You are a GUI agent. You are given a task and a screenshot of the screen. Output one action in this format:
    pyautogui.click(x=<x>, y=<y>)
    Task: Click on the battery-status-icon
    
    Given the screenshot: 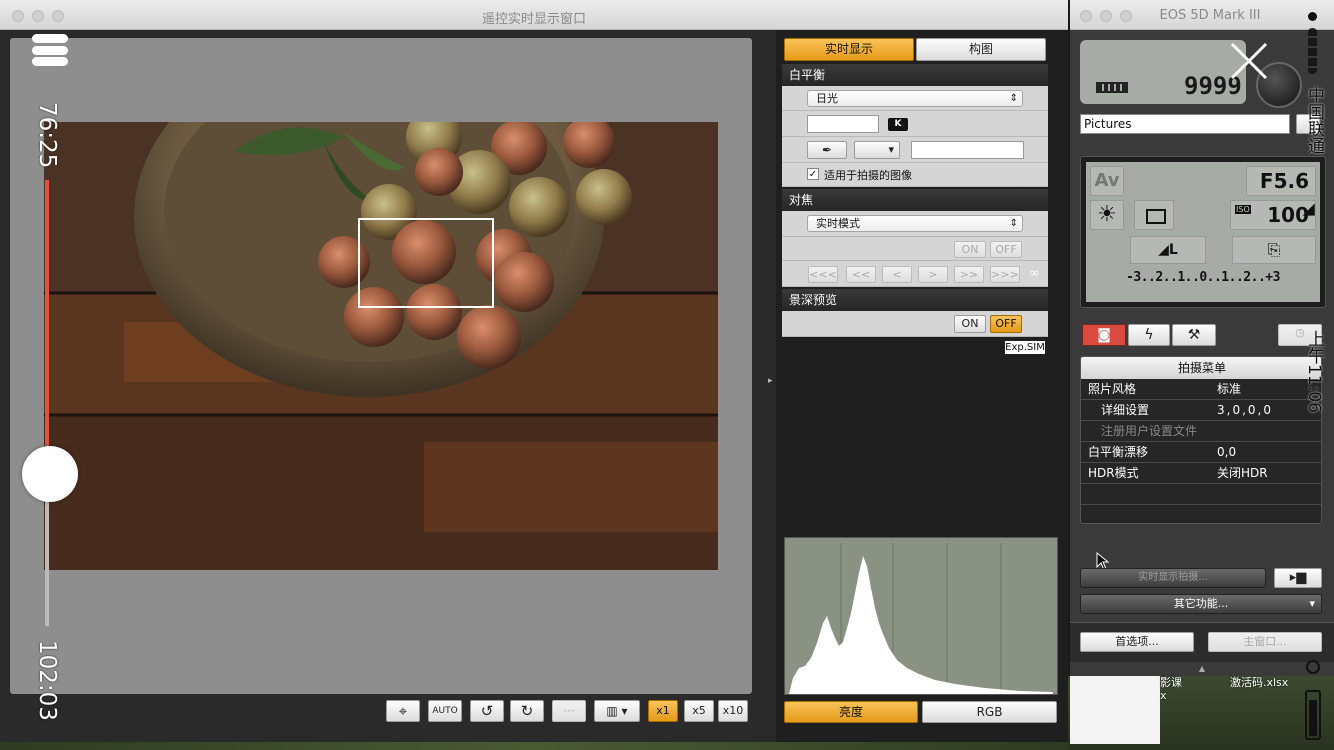 What is the action you would take?
    pyautogui.click(x=1313, y=715)
    